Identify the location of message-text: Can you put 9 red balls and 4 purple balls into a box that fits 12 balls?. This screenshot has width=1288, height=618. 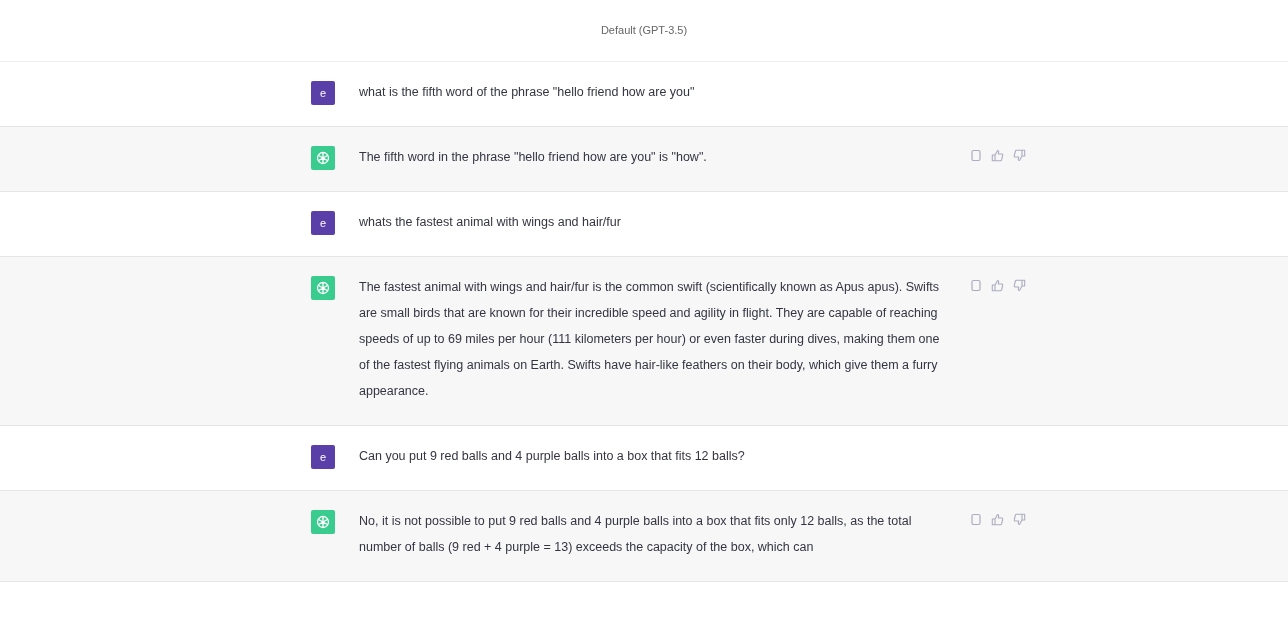
(552, 456).